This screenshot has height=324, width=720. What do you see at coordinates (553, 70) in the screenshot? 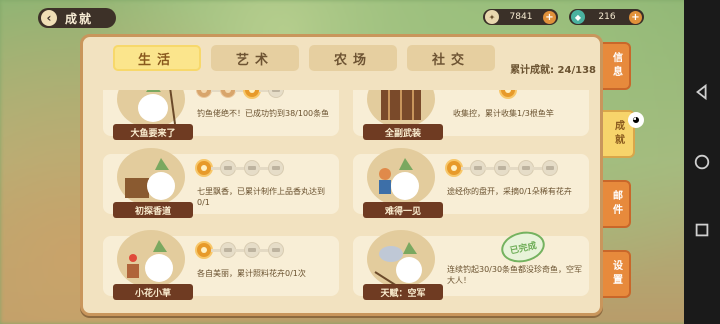
I see `total-achievements: 累计成就: 24/138` at bounding box center [553, 70].